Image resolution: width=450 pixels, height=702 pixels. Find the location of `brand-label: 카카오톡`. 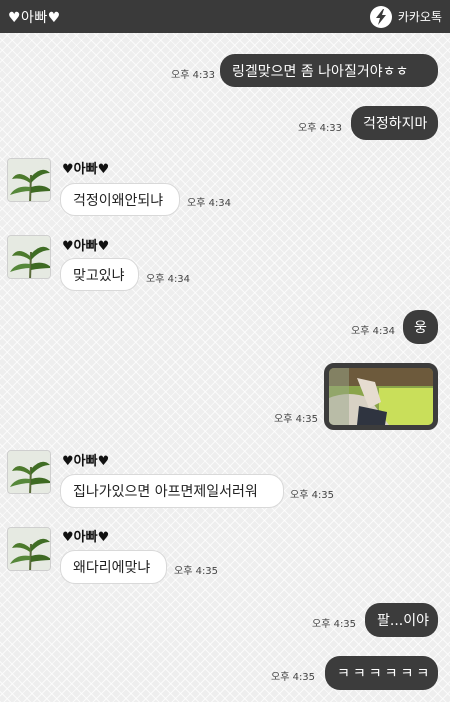

brand-label: 카카오톡 is located at coordinates (419, 17).